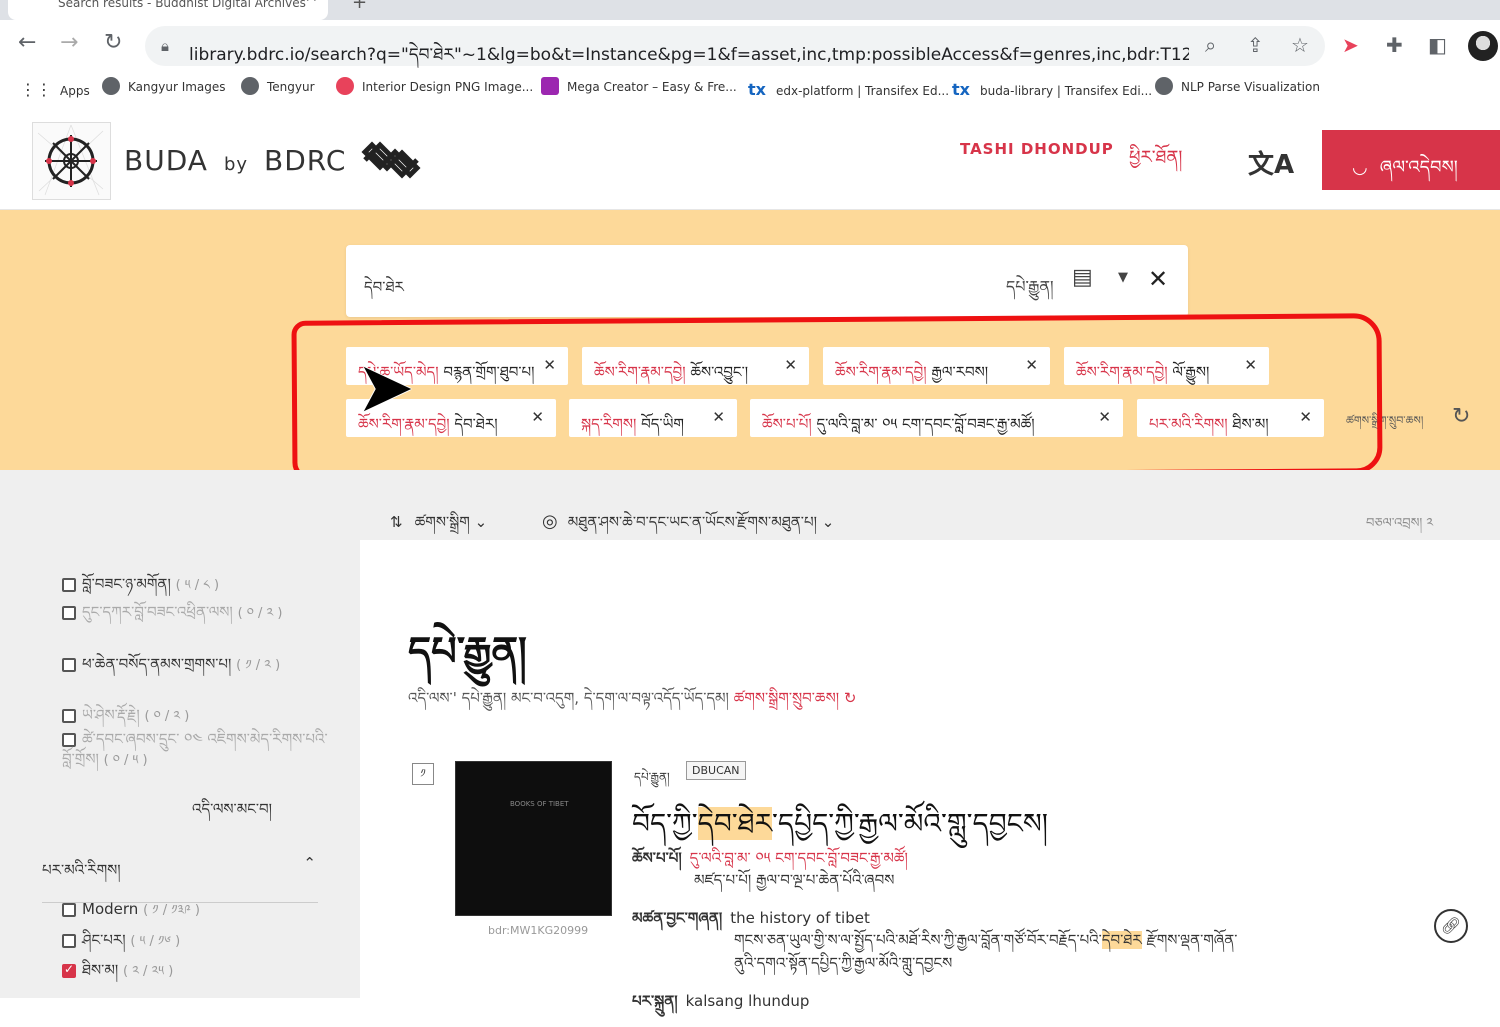 Image resolution: width=1500 pixels, height=1027 pixels. Describe the element at coordinates (359, 6) in the screenshot. I see `new-tab-icon: +` at that location.